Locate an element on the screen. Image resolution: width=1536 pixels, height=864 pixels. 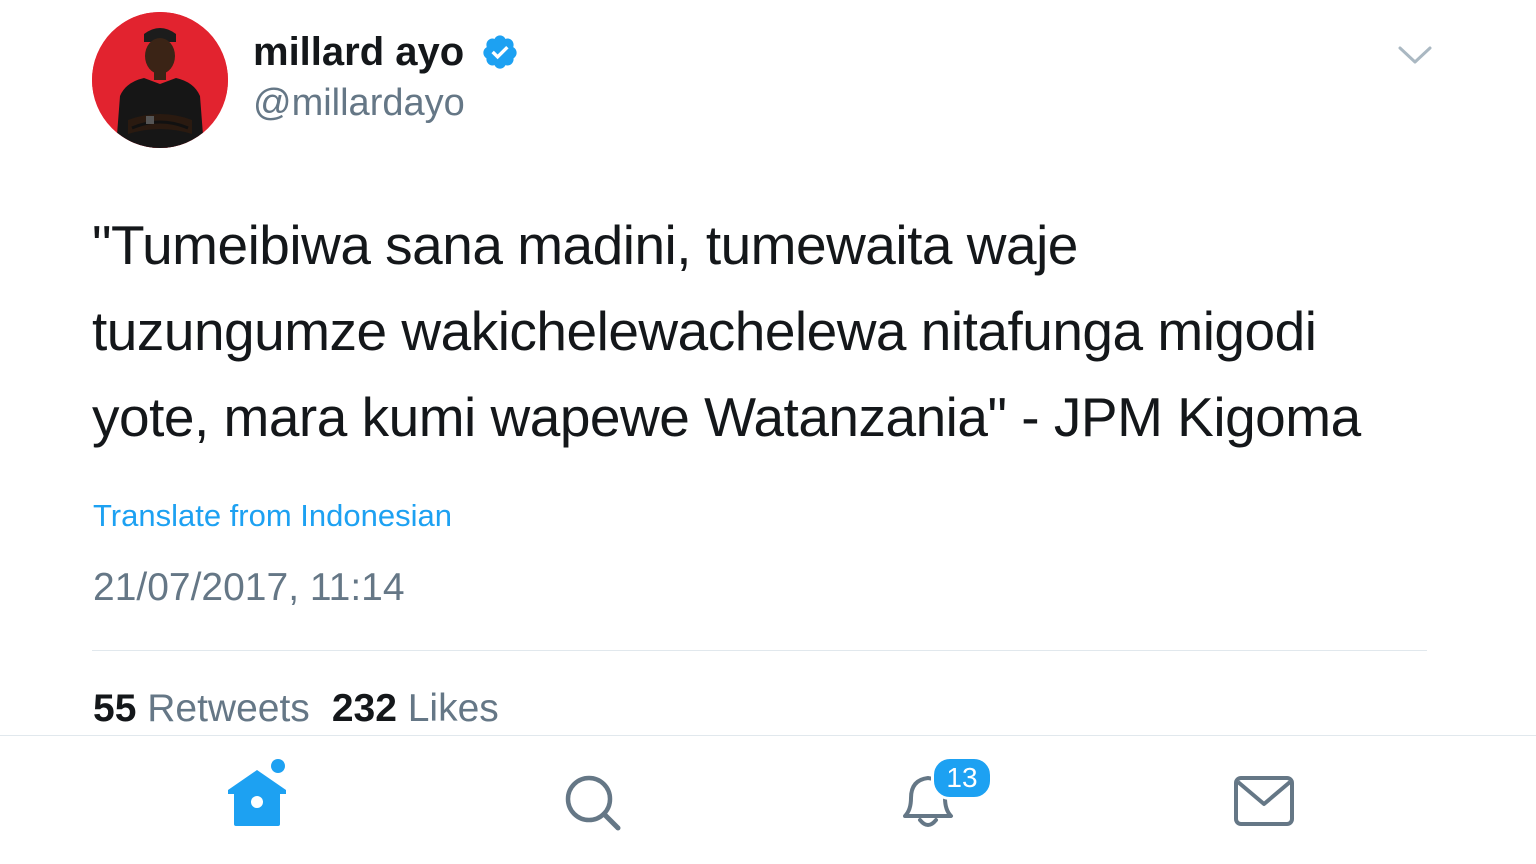
search-icon is located at coordinates (593, 803).